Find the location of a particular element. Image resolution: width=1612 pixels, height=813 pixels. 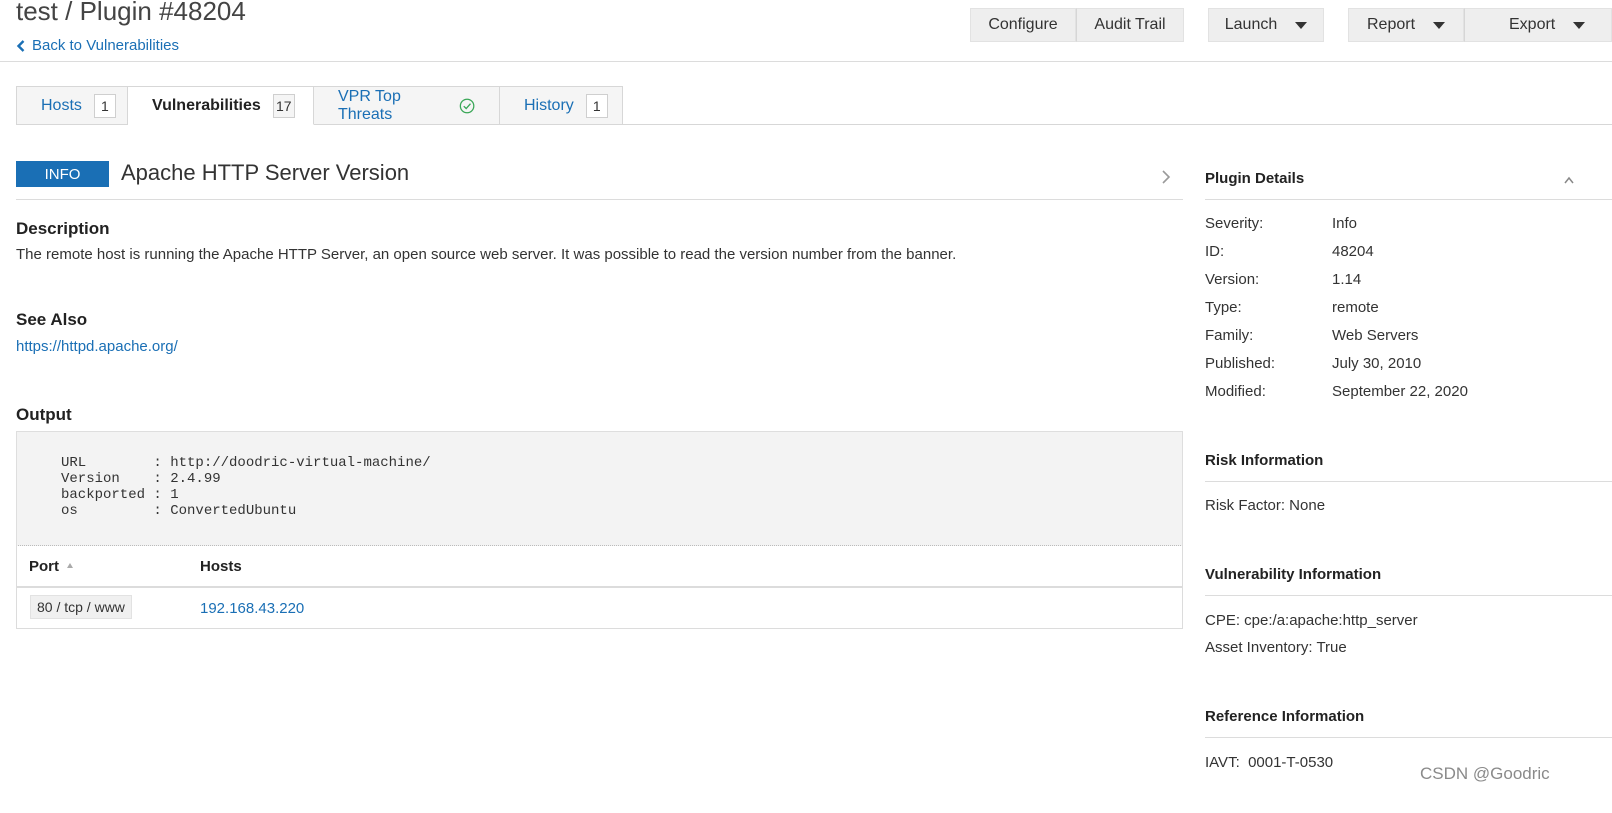

configure-audit-group: Configure Audit Trail is located at coordinates (1077, 25).